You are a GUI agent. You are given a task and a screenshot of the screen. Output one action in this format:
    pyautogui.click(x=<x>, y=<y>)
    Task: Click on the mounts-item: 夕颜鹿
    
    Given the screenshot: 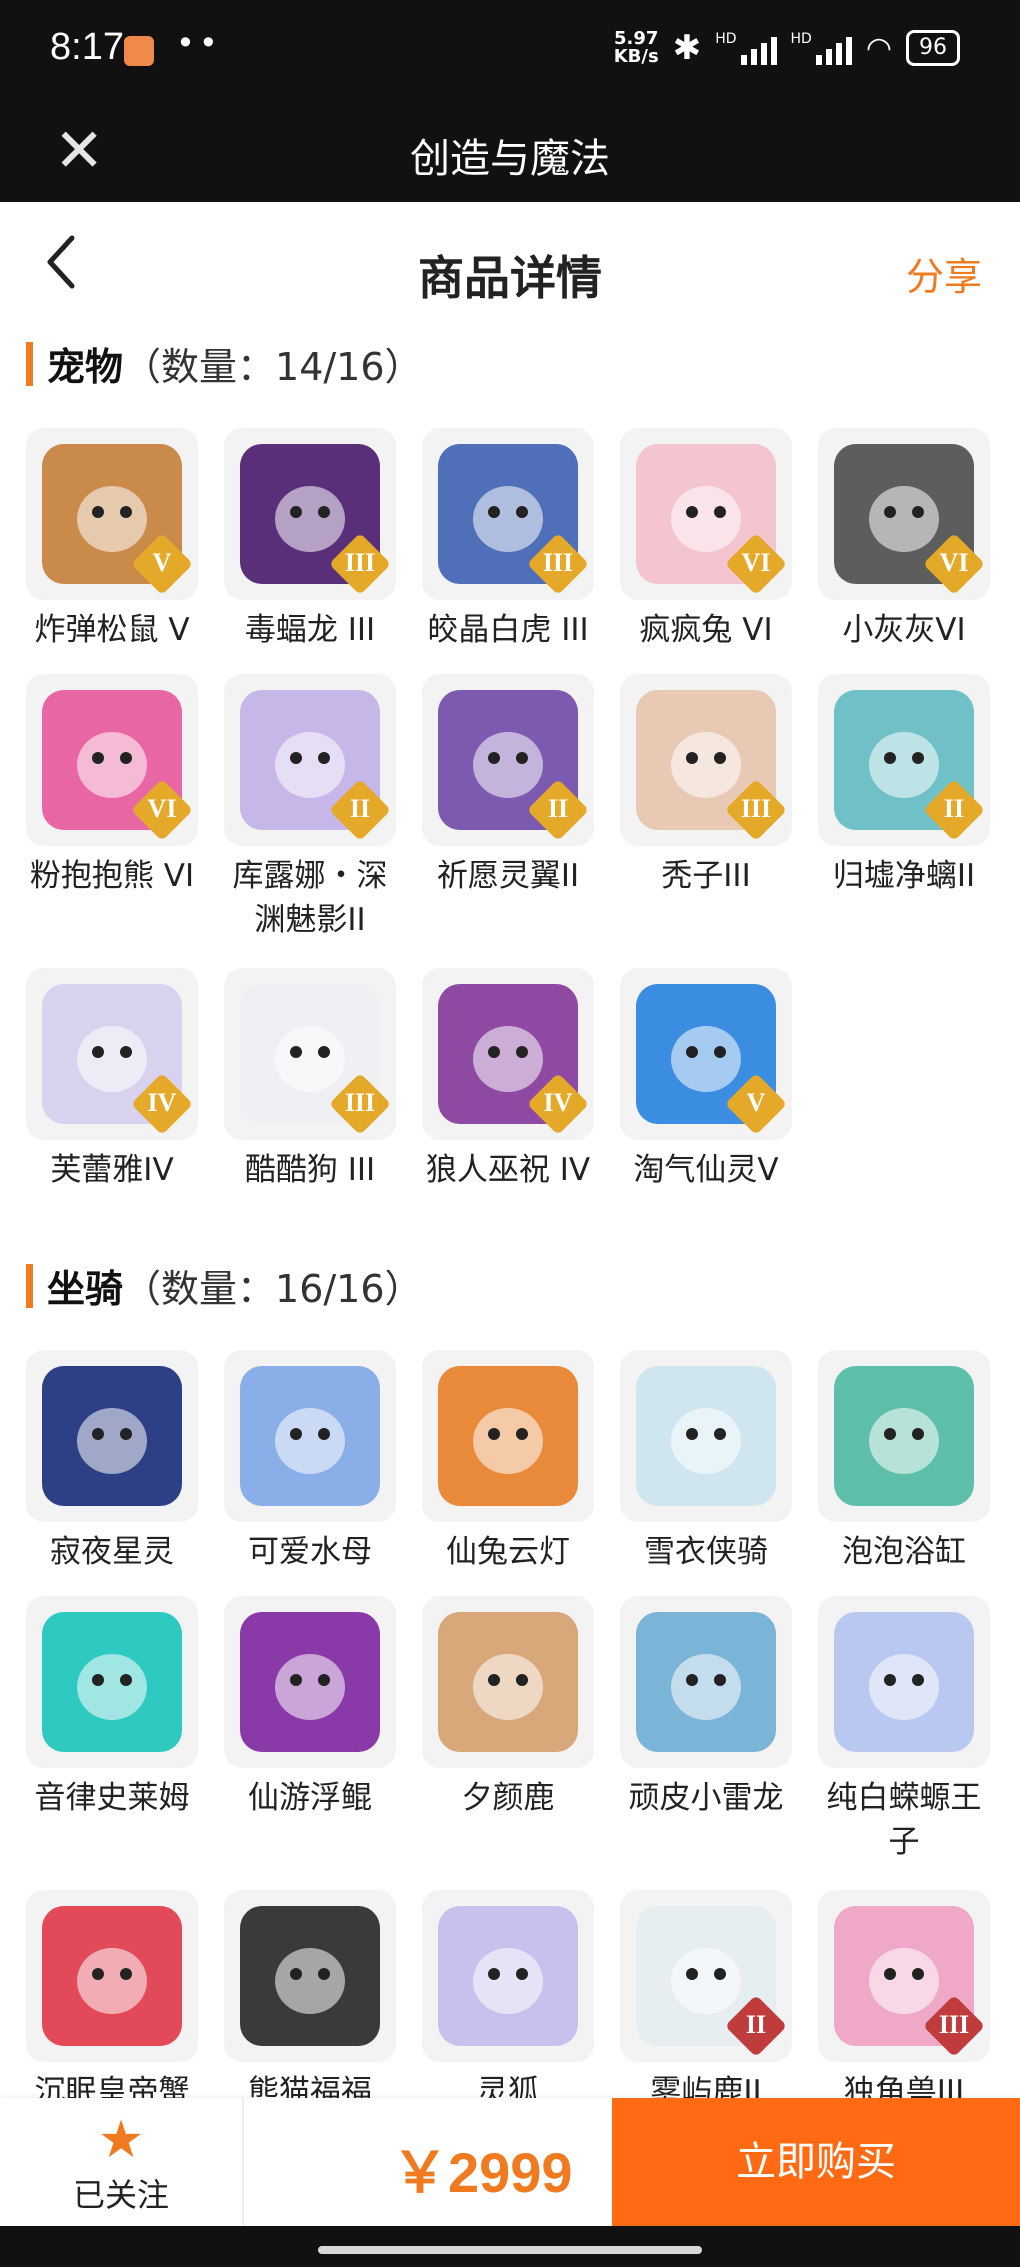 What is the action you would take?
    pyautogui.click(x=508, y=1743)
    